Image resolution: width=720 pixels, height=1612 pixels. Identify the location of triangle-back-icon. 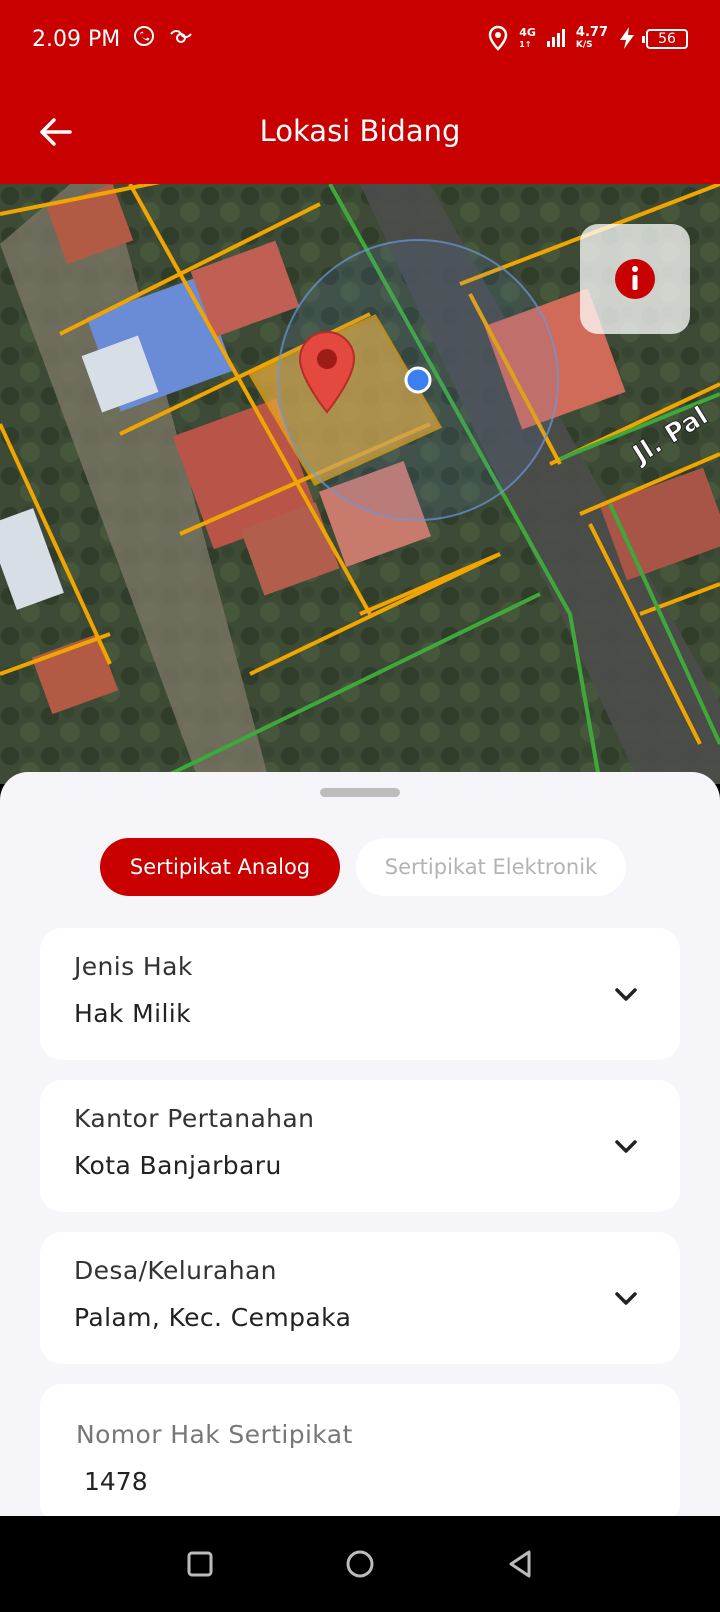
(520, 1564).